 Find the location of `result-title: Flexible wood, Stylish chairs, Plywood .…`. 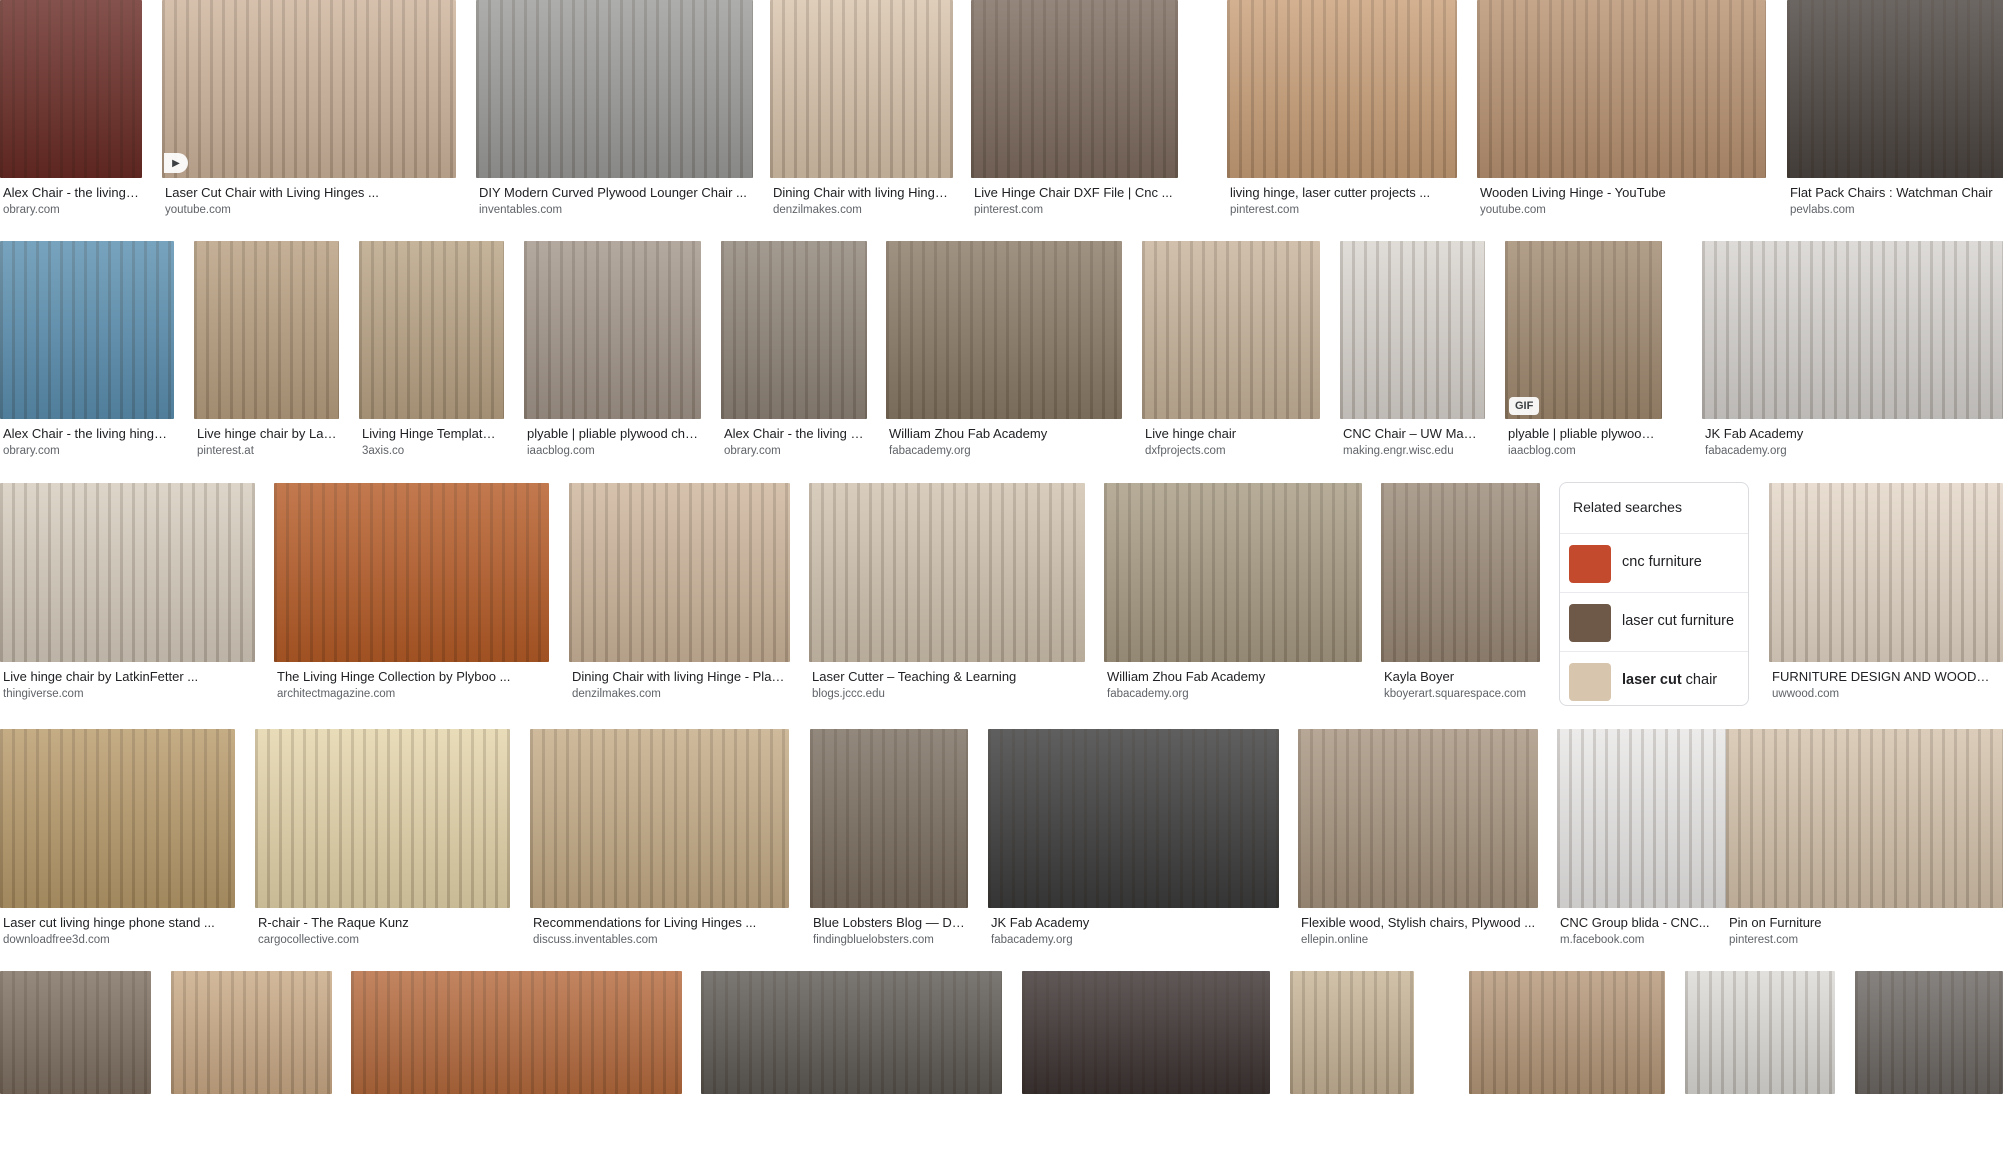

result-title: Flexible wood, Stylish chairs, Plywood .… is located at coordinates (1418, 923).